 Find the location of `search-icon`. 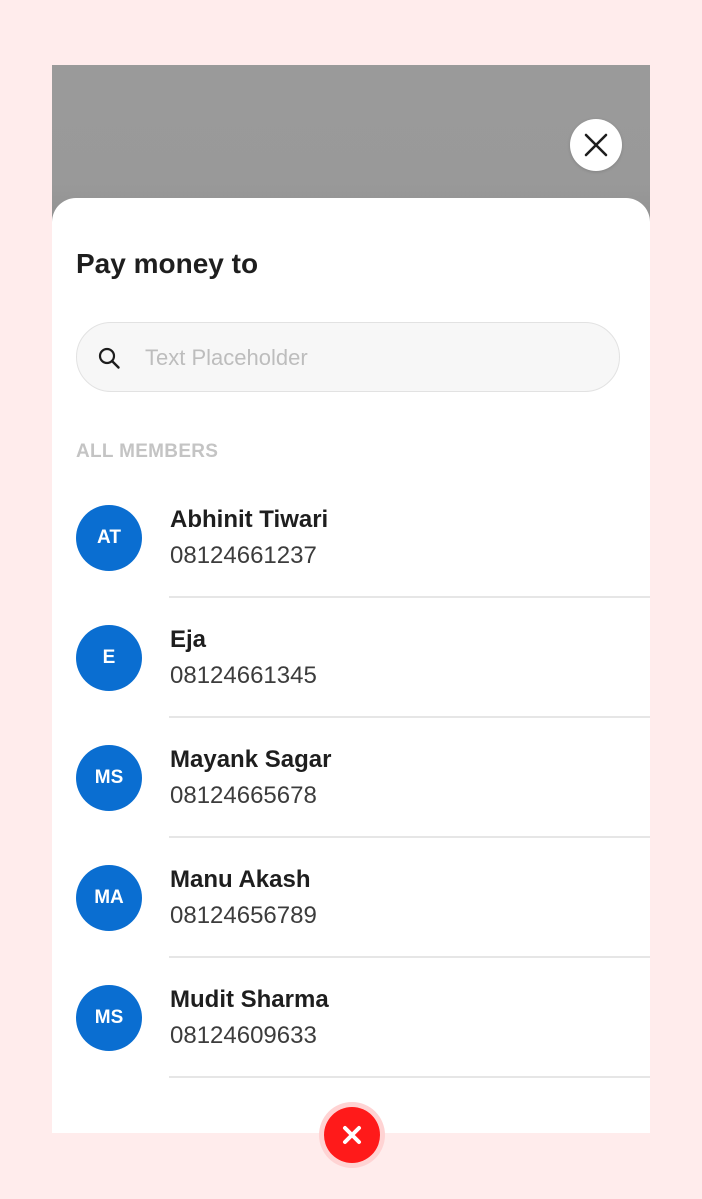

search-icon is located at coordinates (109, 358).